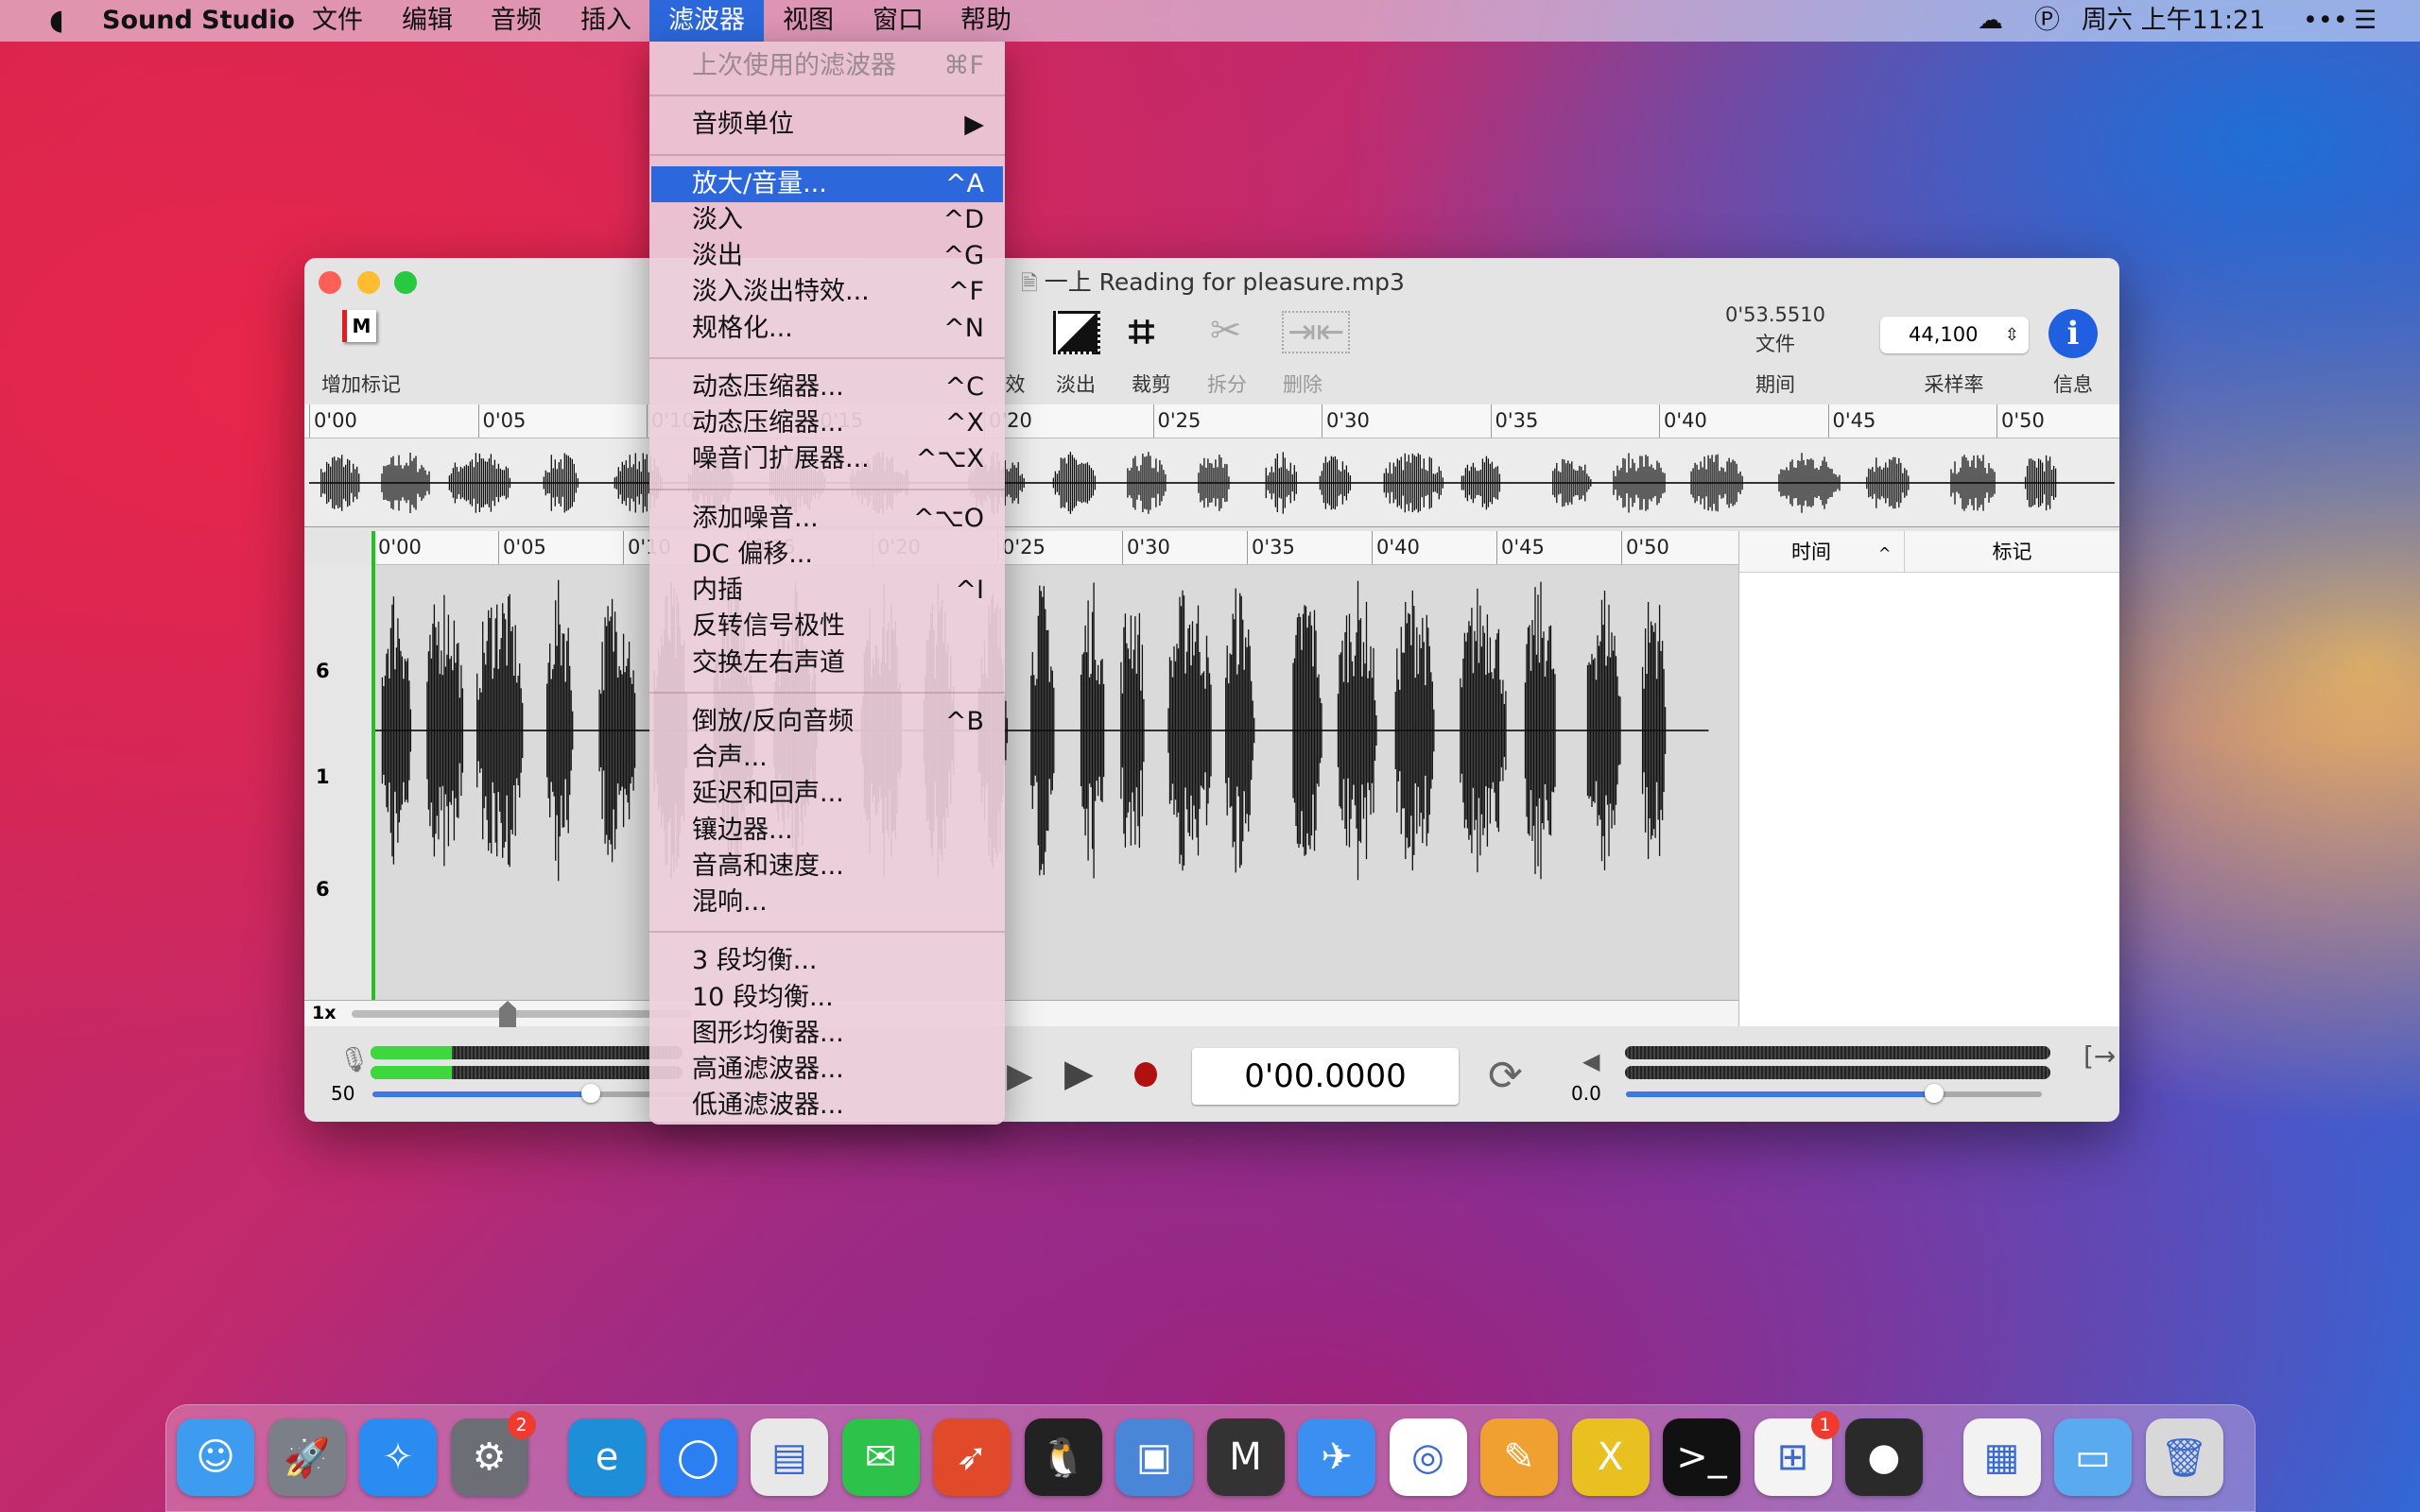 Image resolution: width=2420 pixels, height=1512 pixels. I want to click on column-marker: 标记, so click(2012, 551).